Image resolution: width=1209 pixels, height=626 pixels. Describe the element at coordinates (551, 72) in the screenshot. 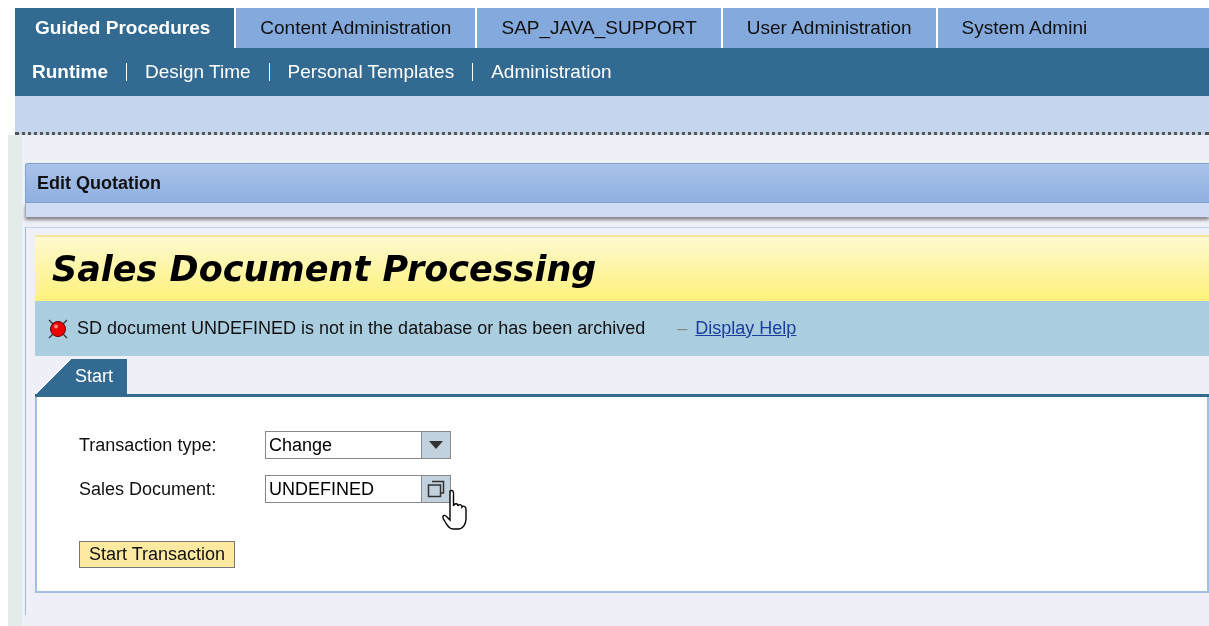

I see `sub-nav-link: Administration` at that location.